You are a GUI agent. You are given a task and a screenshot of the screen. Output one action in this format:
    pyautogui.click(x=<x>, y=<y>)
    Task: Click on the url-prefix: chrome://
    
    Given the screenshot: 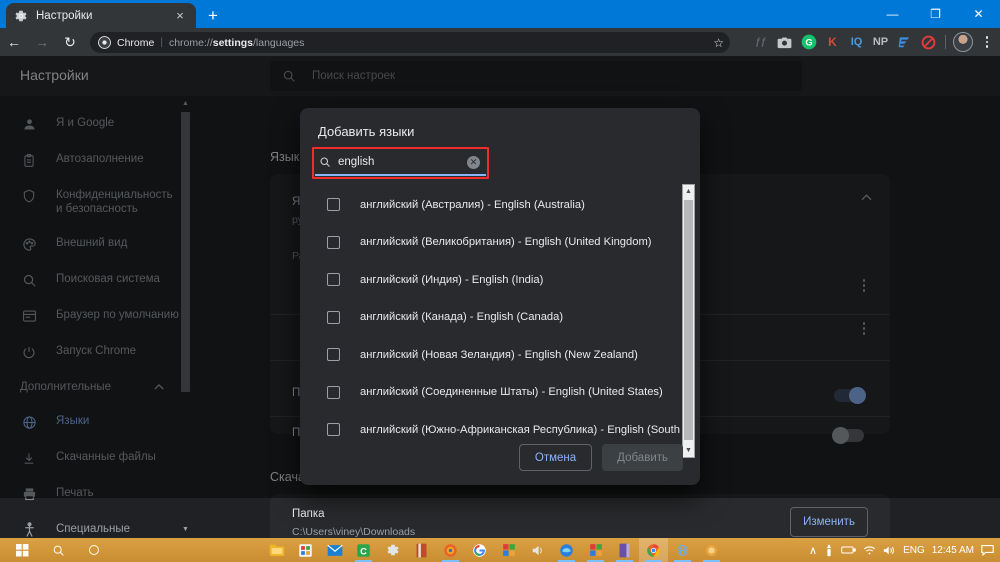 What is the action you would take?
    pyautogui.click(x=190, y=42)
    